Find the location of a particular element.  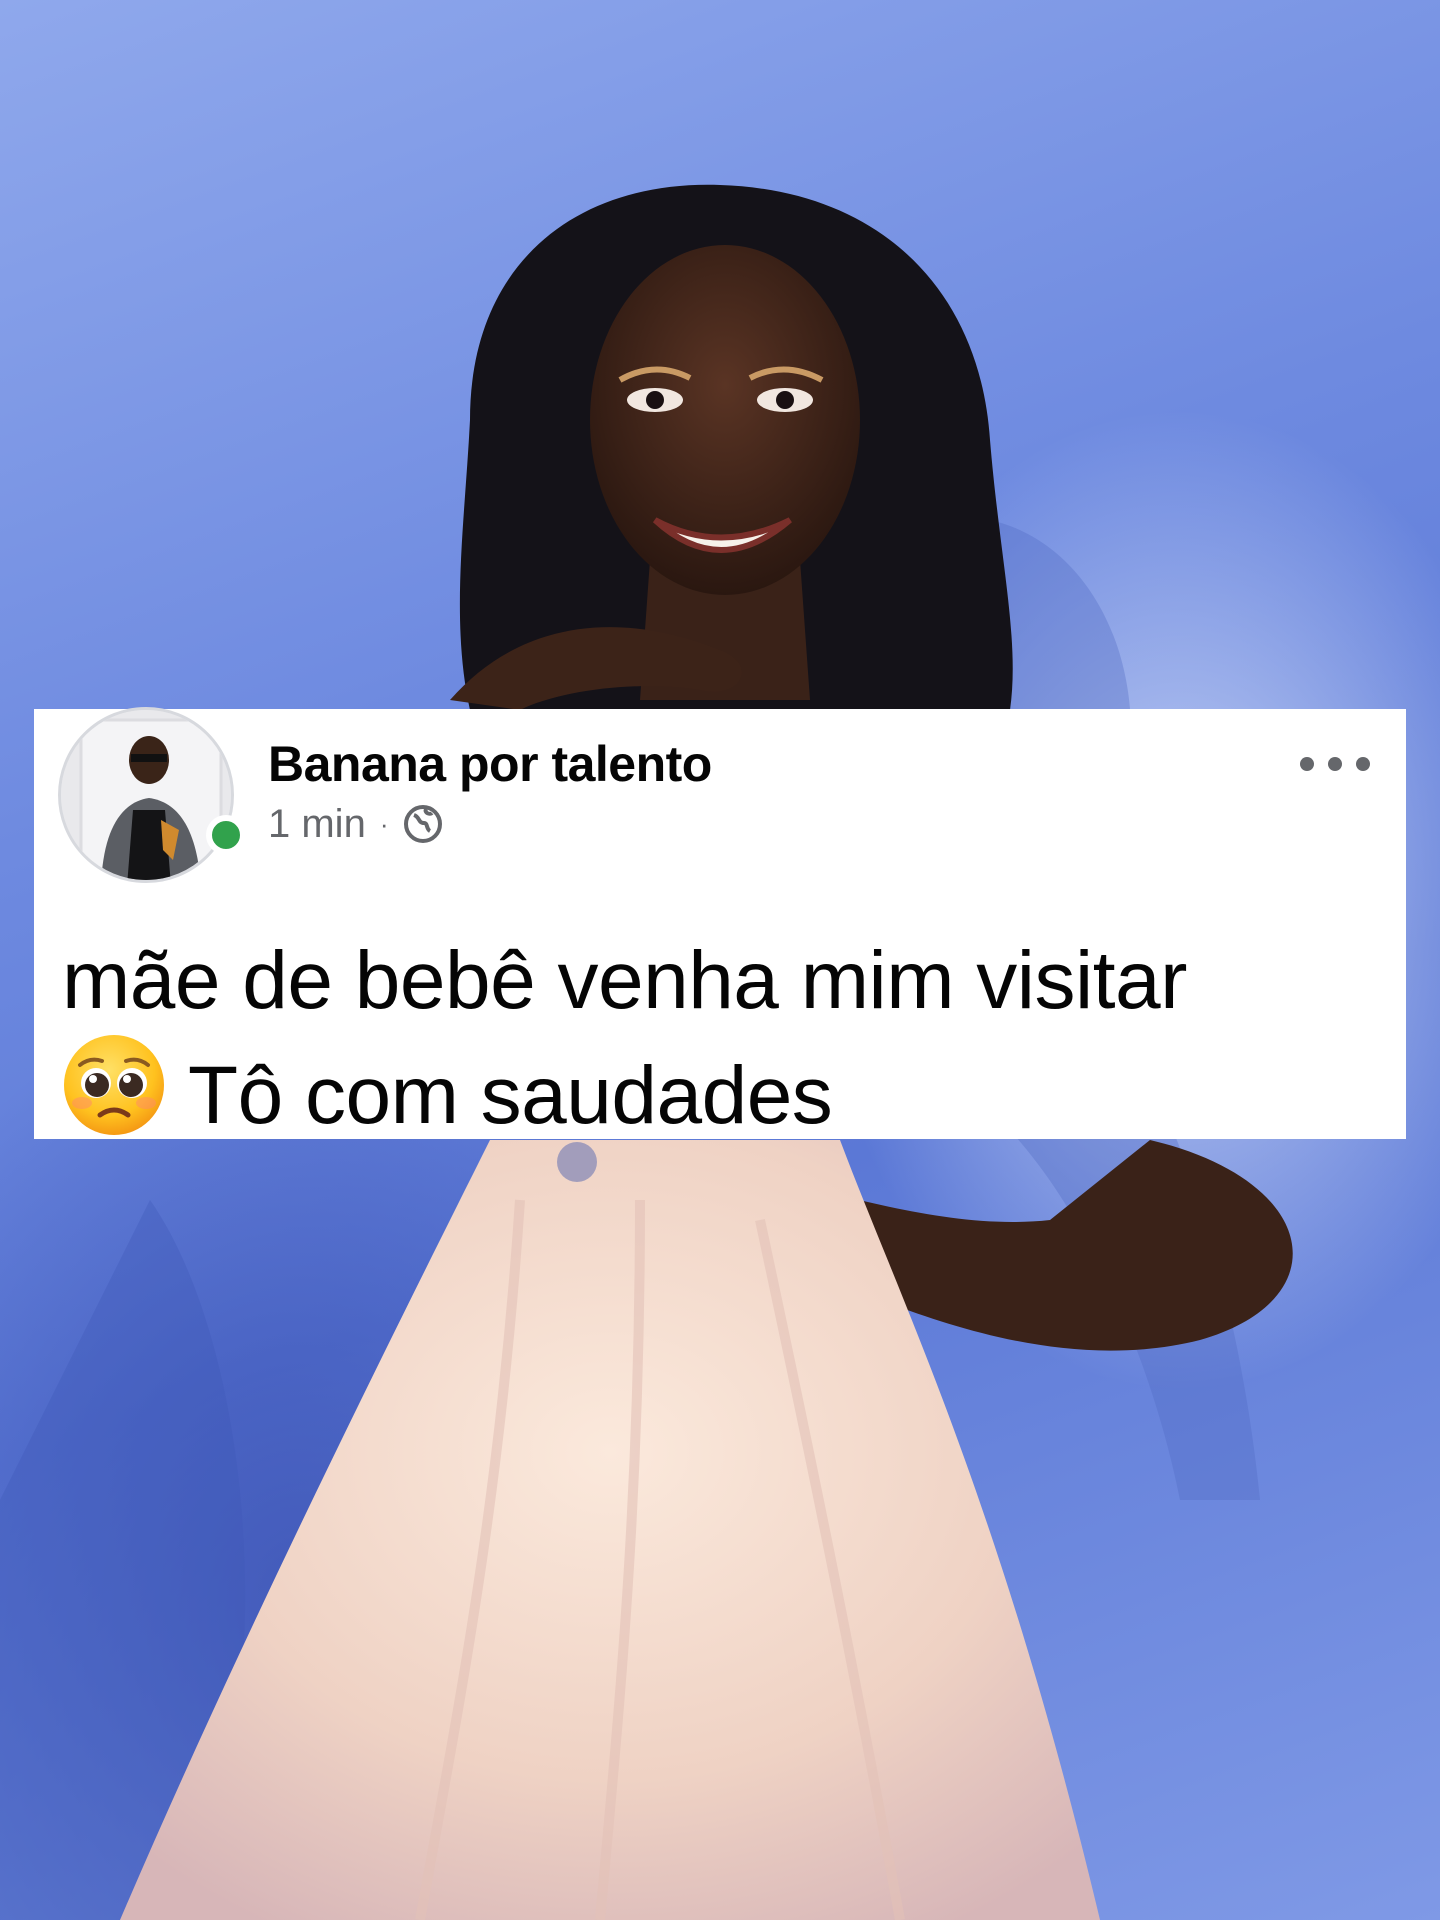

post-text-line-2: Tô com saudades is located at coordinates (727, 1097).